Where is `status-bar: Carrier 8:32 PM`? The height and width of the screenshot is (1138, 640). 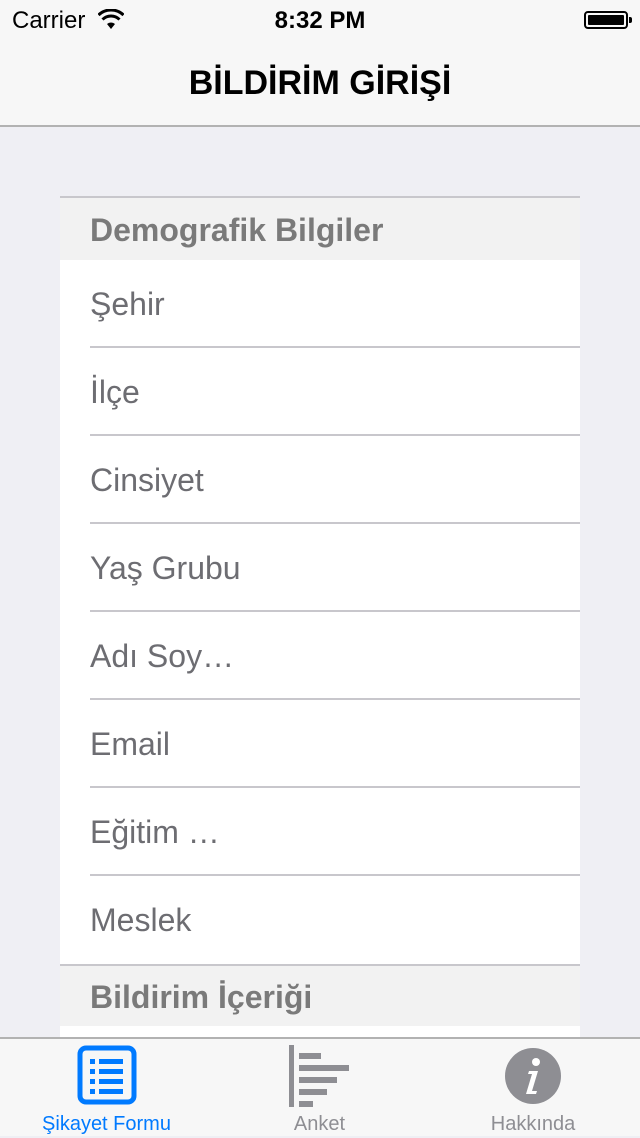 status-bar: Carrier 8:32 PM is located at coordinates (320, 20).